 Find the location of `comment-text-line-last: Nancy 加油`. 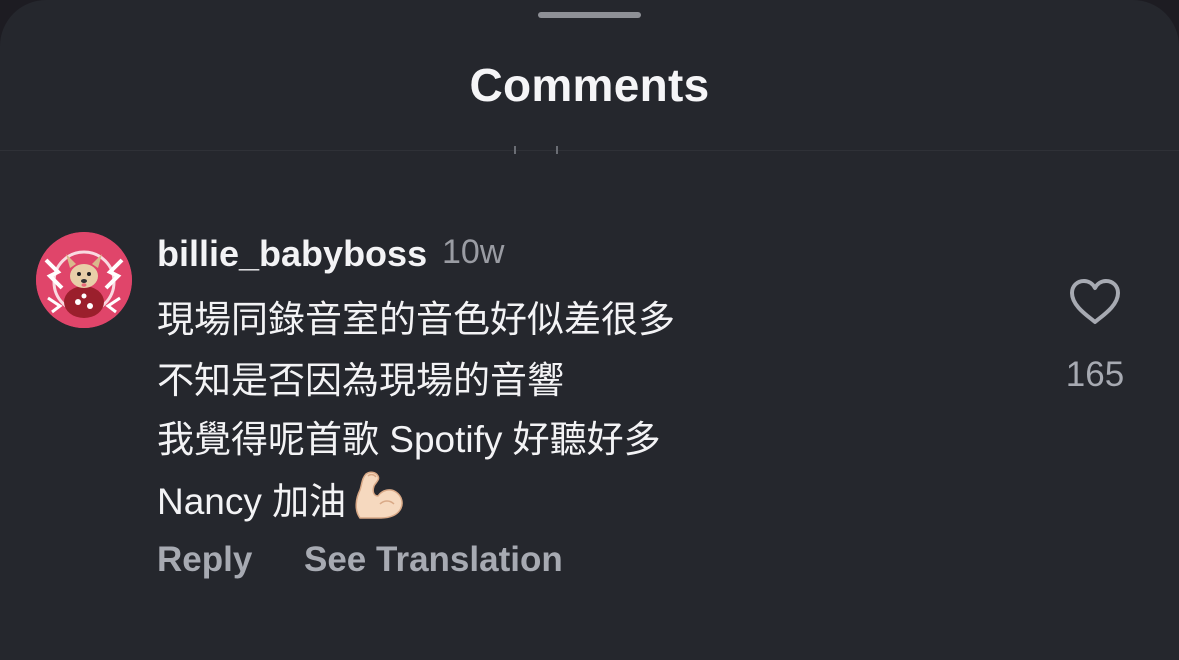

comment-text-line-last: Nancy 加油 is located at coordinates (280, 499).